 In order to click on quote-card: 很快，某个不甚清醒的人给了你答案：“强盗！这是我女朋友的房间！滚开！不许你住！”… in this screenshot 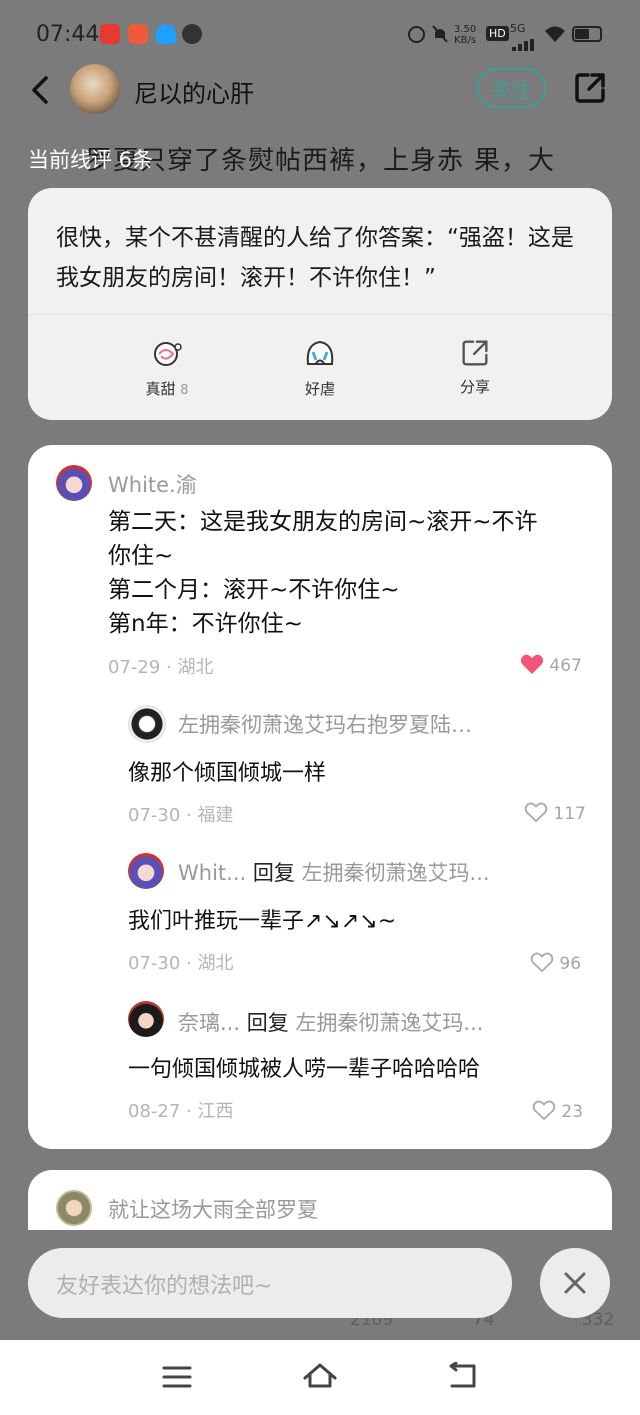, I will do `click(320, 304)`.